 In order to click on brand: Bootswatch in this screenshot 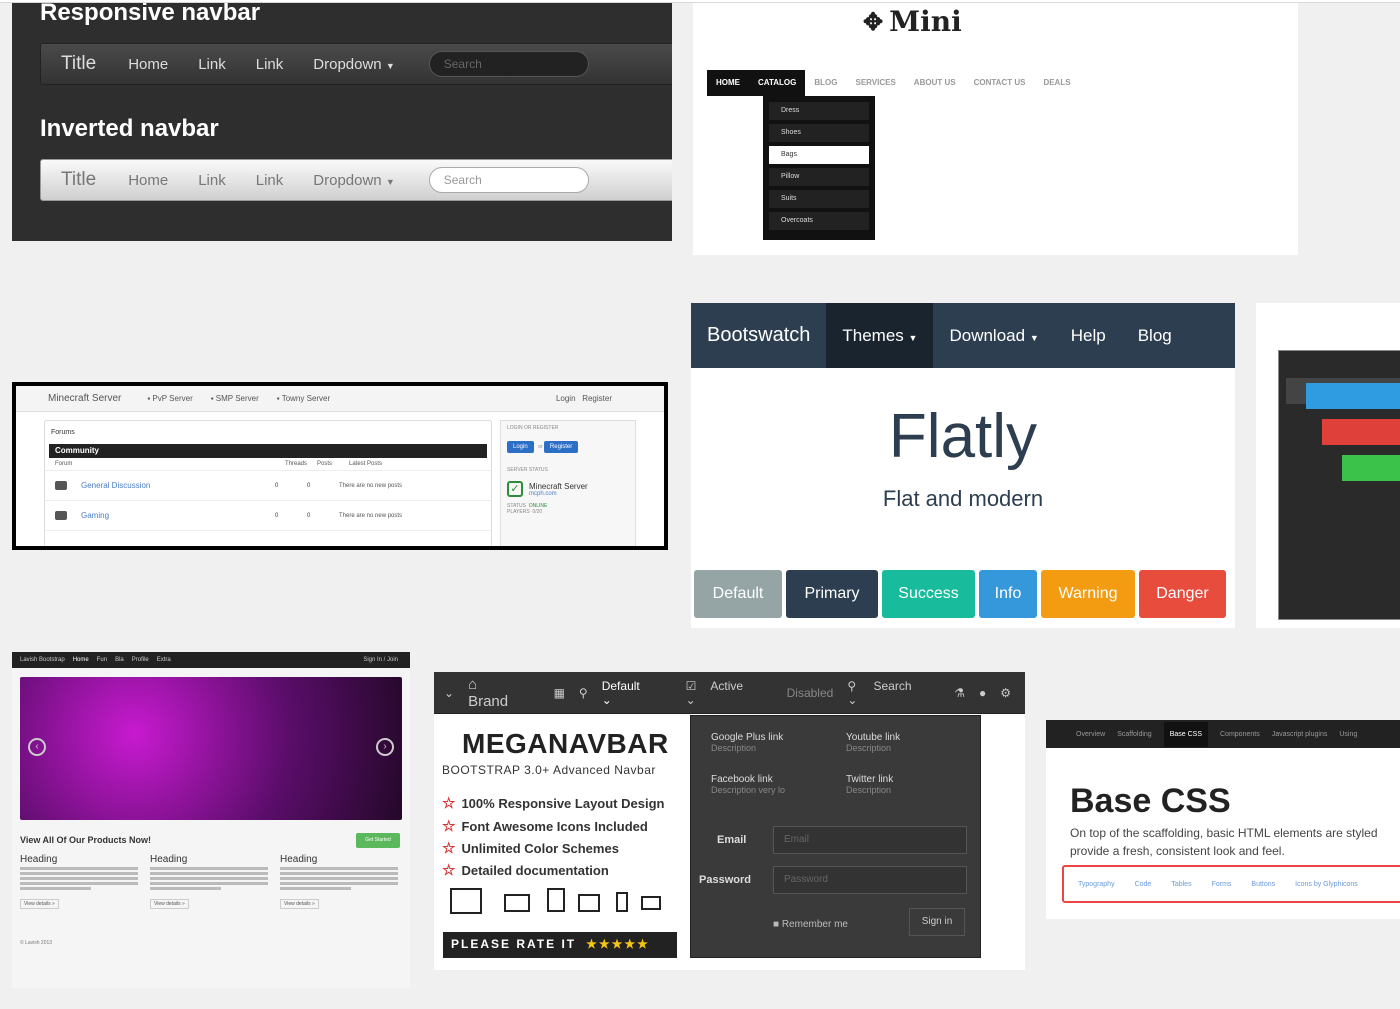, I will do `click(758, 335)`.